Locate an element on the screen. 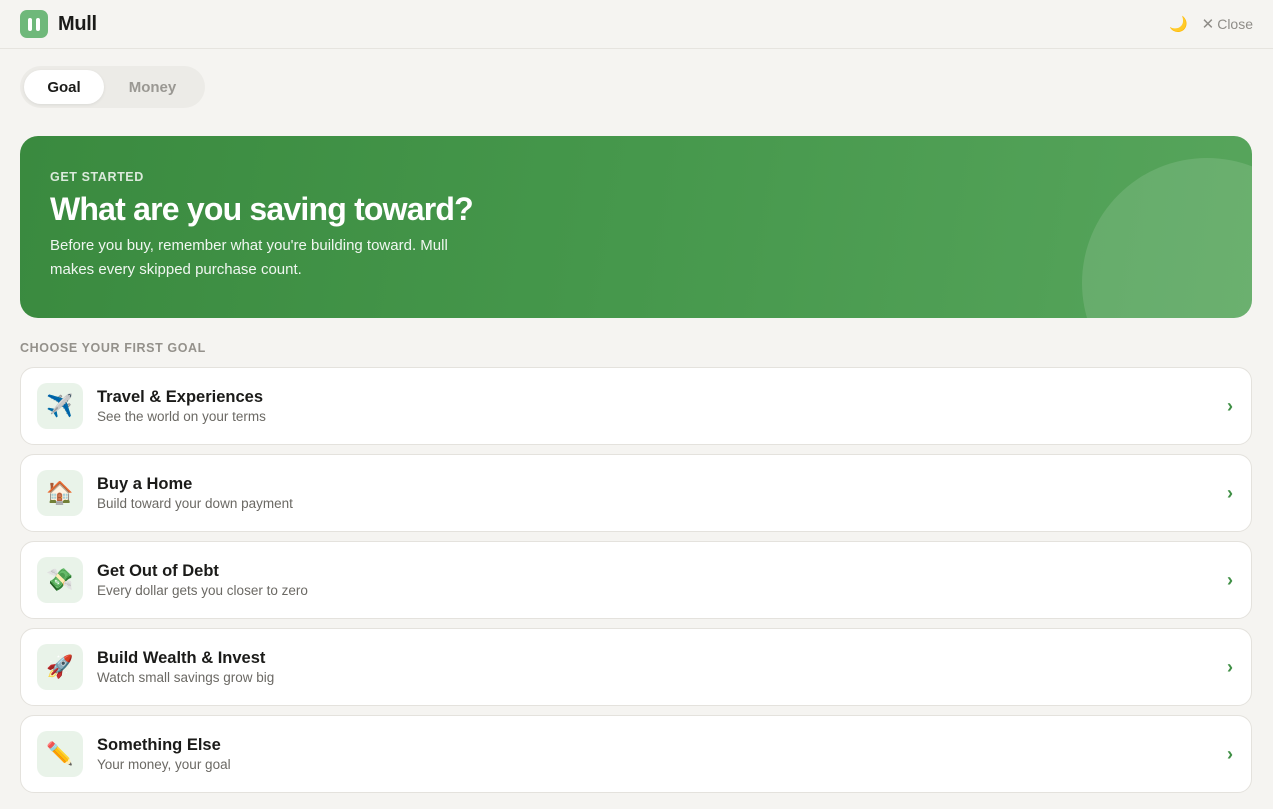  top-bar: Mull 🌙 ✕ Close is located at coordinates (636, 24).